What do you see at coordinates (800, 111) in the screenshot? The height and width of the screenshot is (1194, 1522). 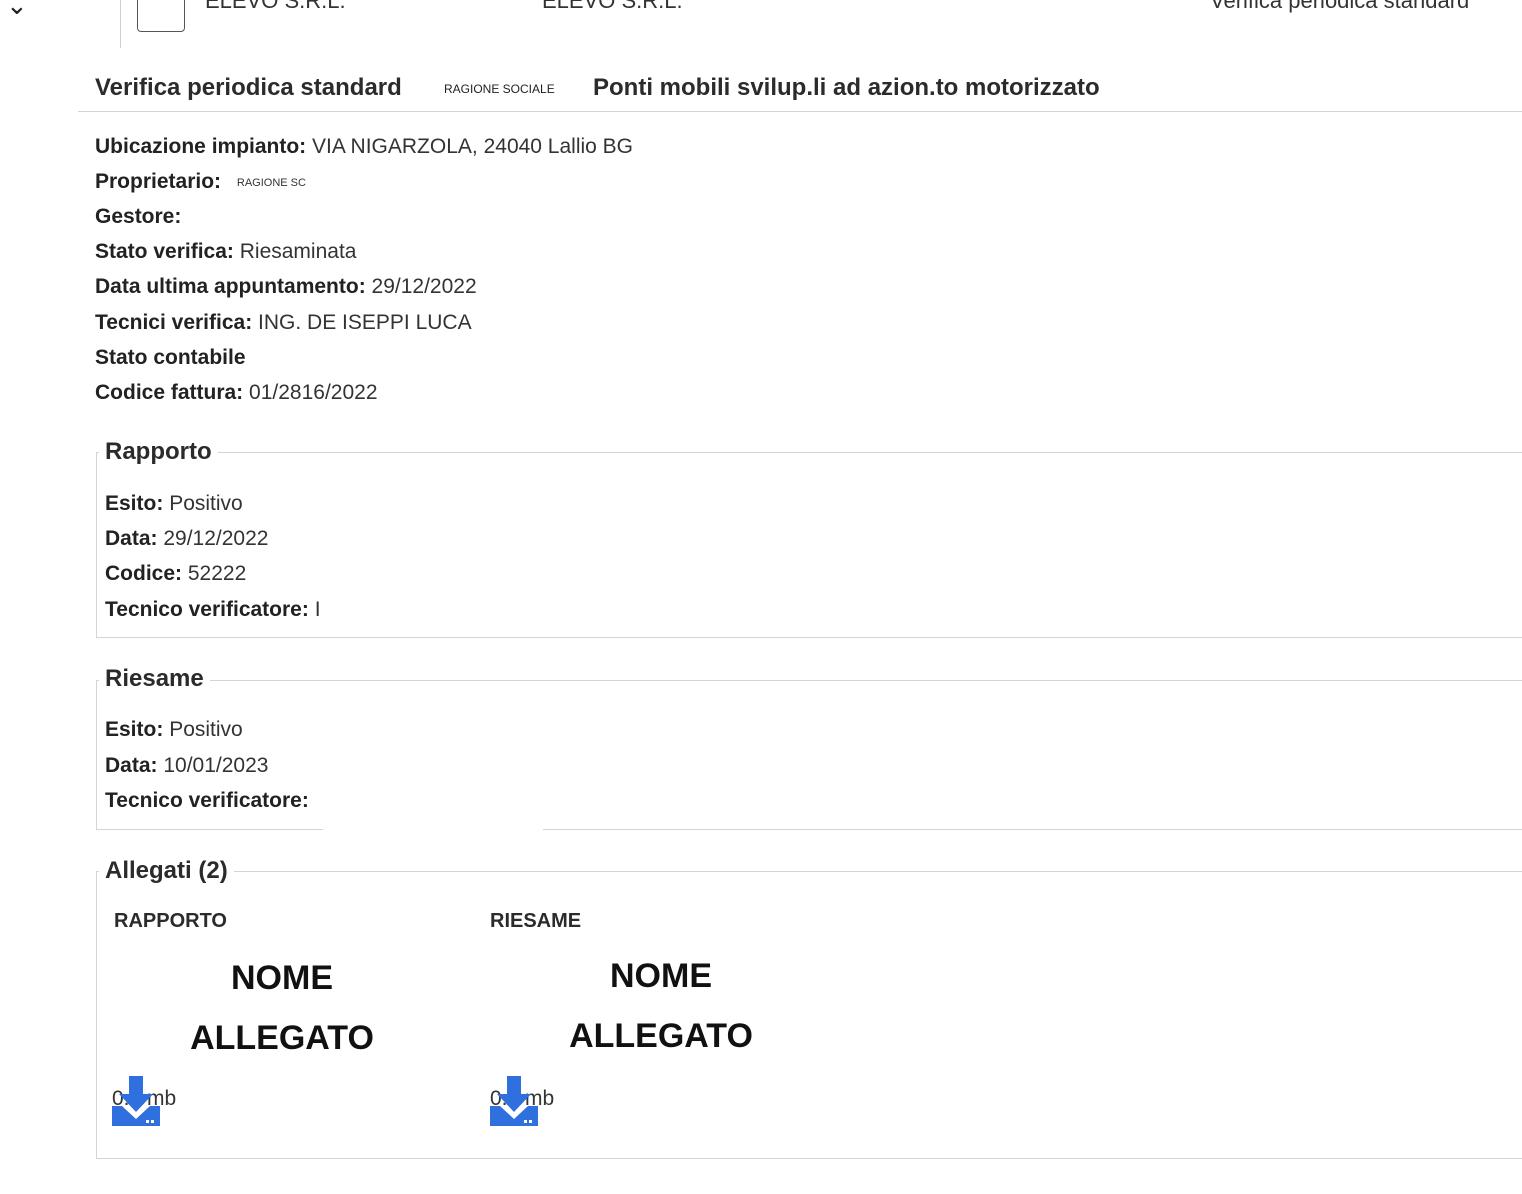 I see `header-divider` at bounding box center [800, 111].